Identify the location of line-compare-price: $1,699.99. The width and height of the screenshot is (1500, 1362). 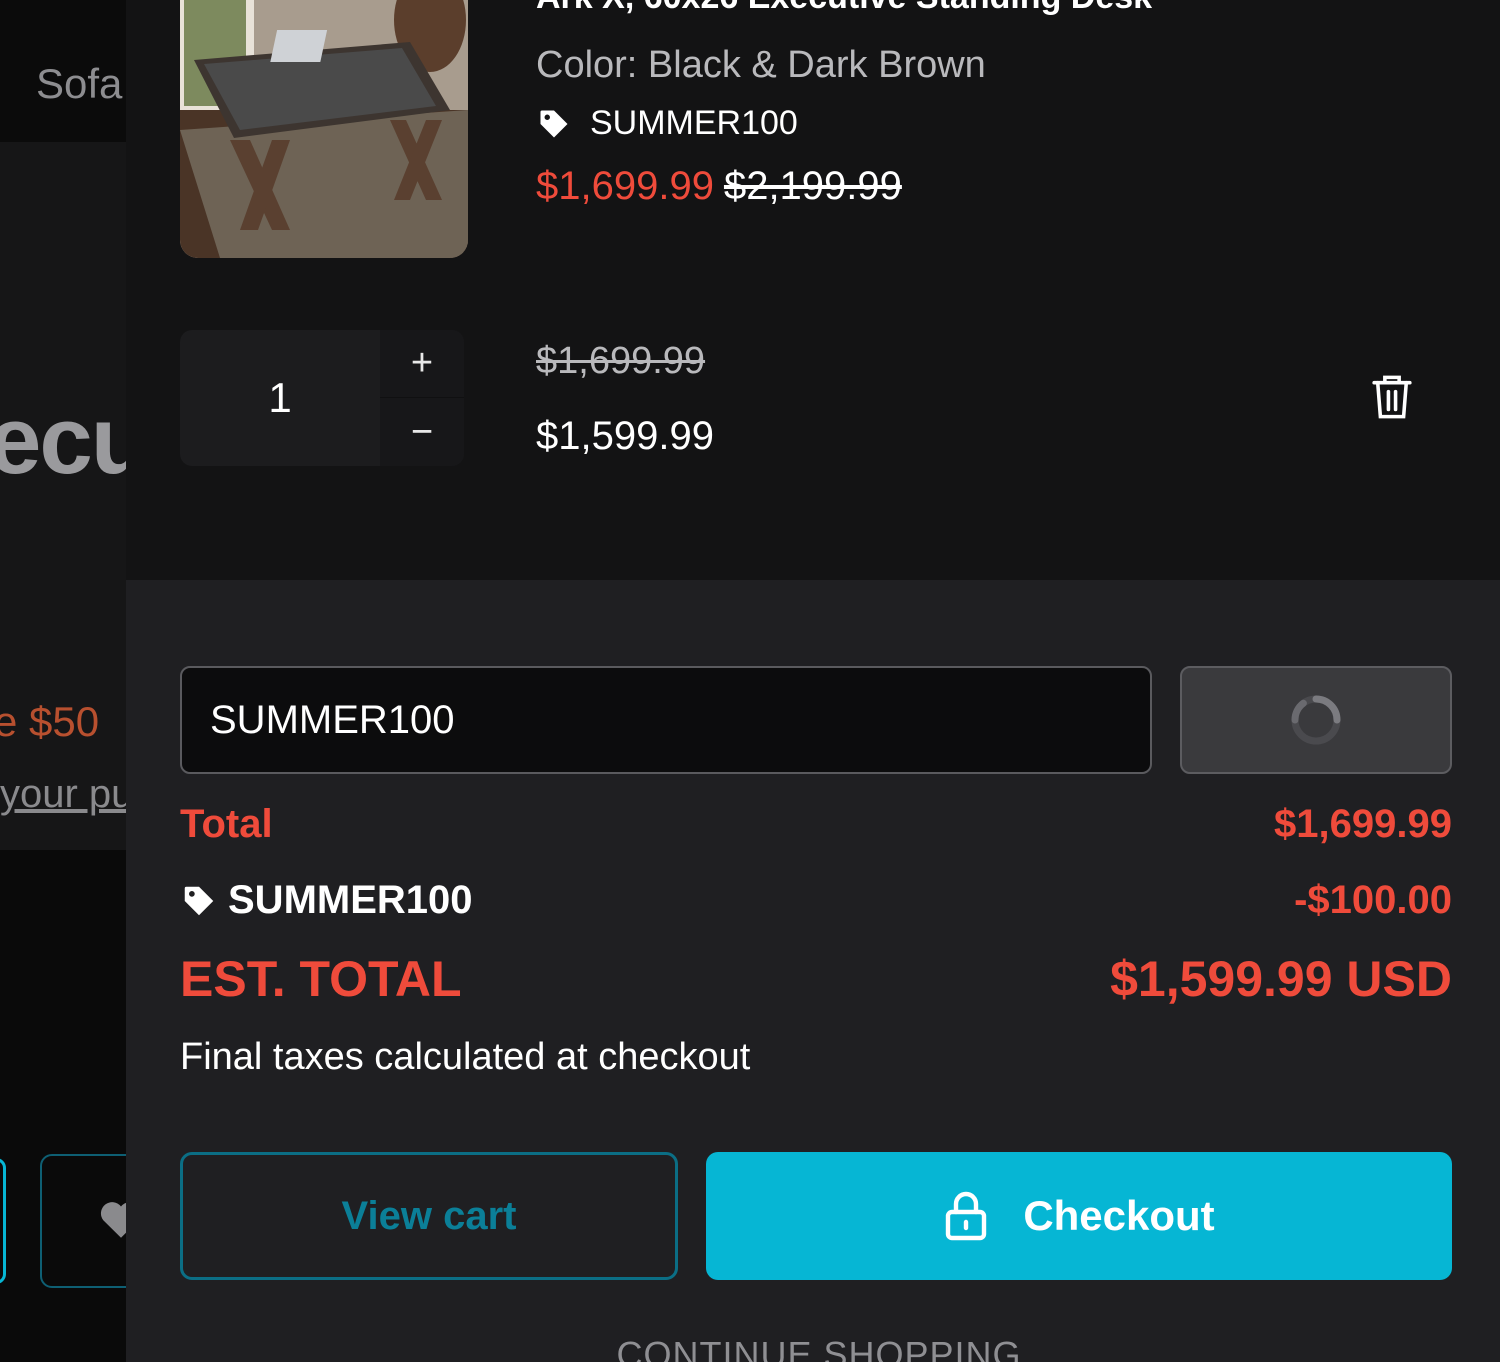
(621, 361).